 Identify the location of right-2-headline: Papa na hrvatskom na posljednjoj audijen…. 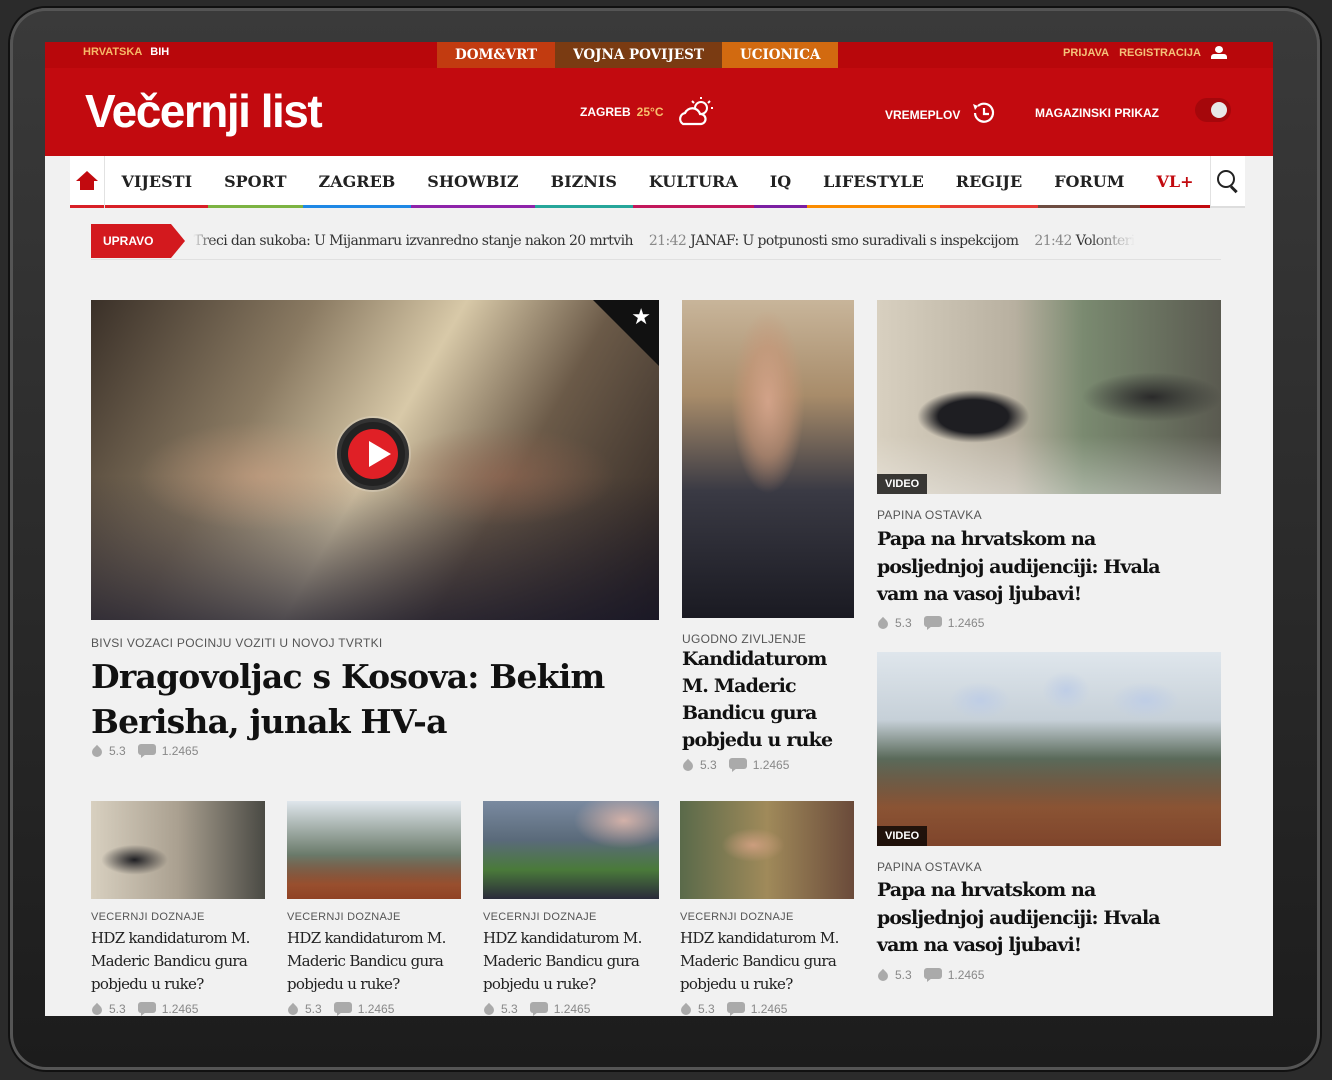
(1019, 918).